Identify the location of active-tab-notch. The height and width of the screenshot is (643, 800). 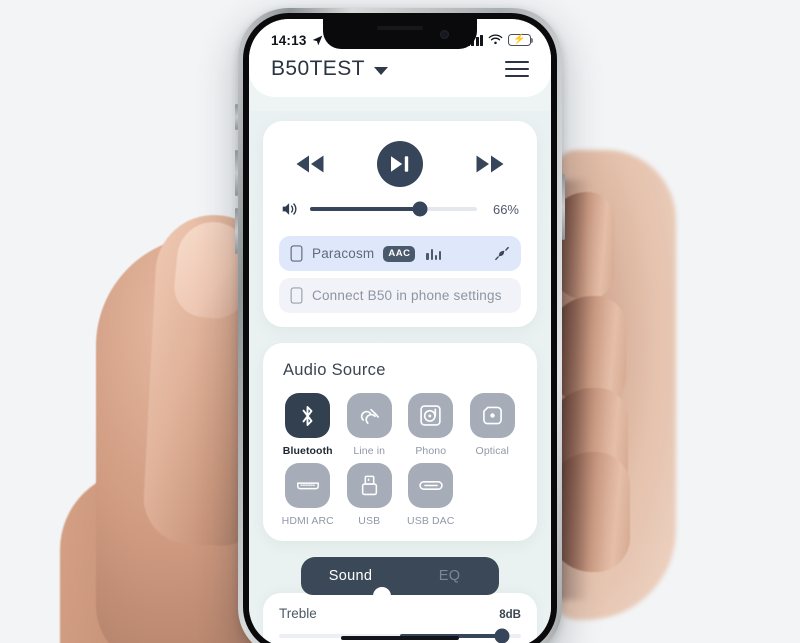
(382, 591).